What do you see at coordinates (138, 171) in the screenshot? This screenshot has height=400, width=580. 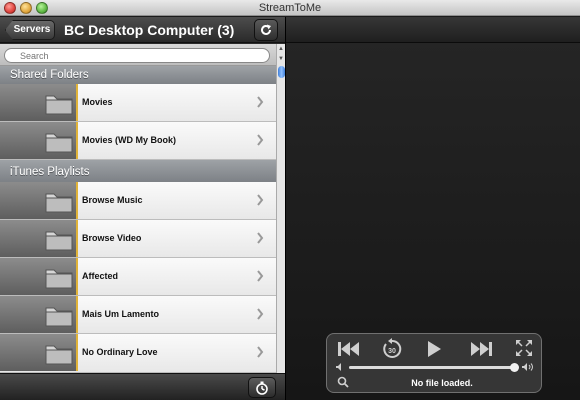 I see `section-header-itunes-playlists: iTunes Playlists` at bounding box center [138, 171].